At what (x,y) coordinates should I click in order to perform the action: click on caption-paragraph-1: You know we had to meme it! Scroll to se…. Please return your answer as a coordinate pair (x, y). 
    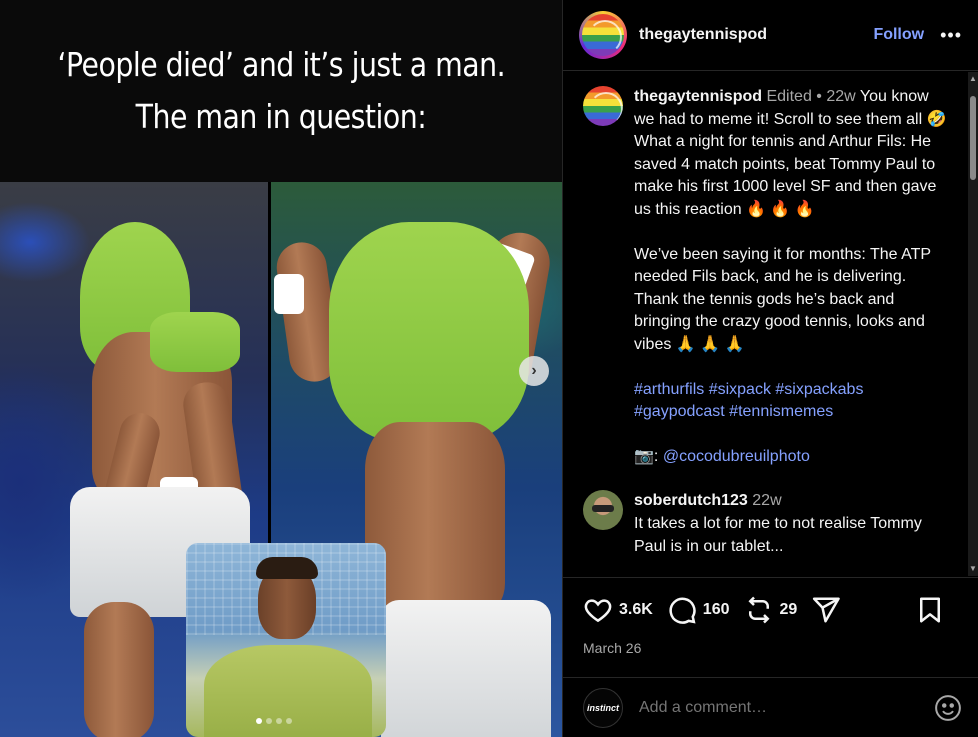
    Looking at the image, I should click on (790, 153).